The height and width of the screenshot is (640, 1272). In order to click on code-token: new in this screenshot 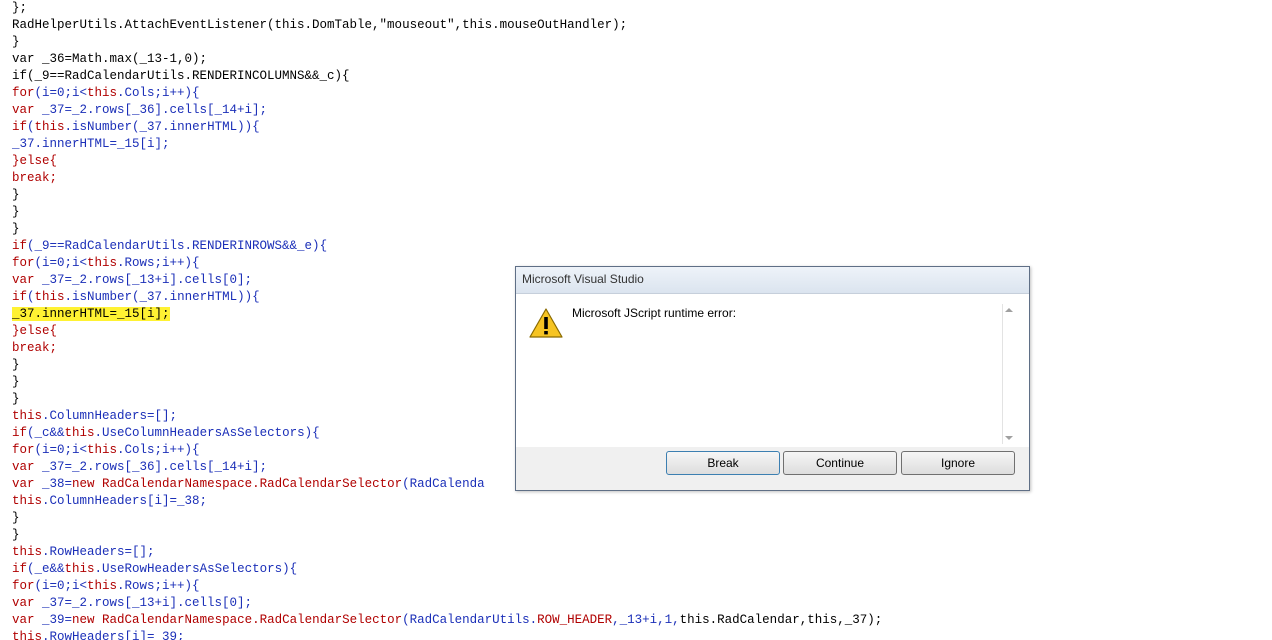, I will do `click(87, 620)`.